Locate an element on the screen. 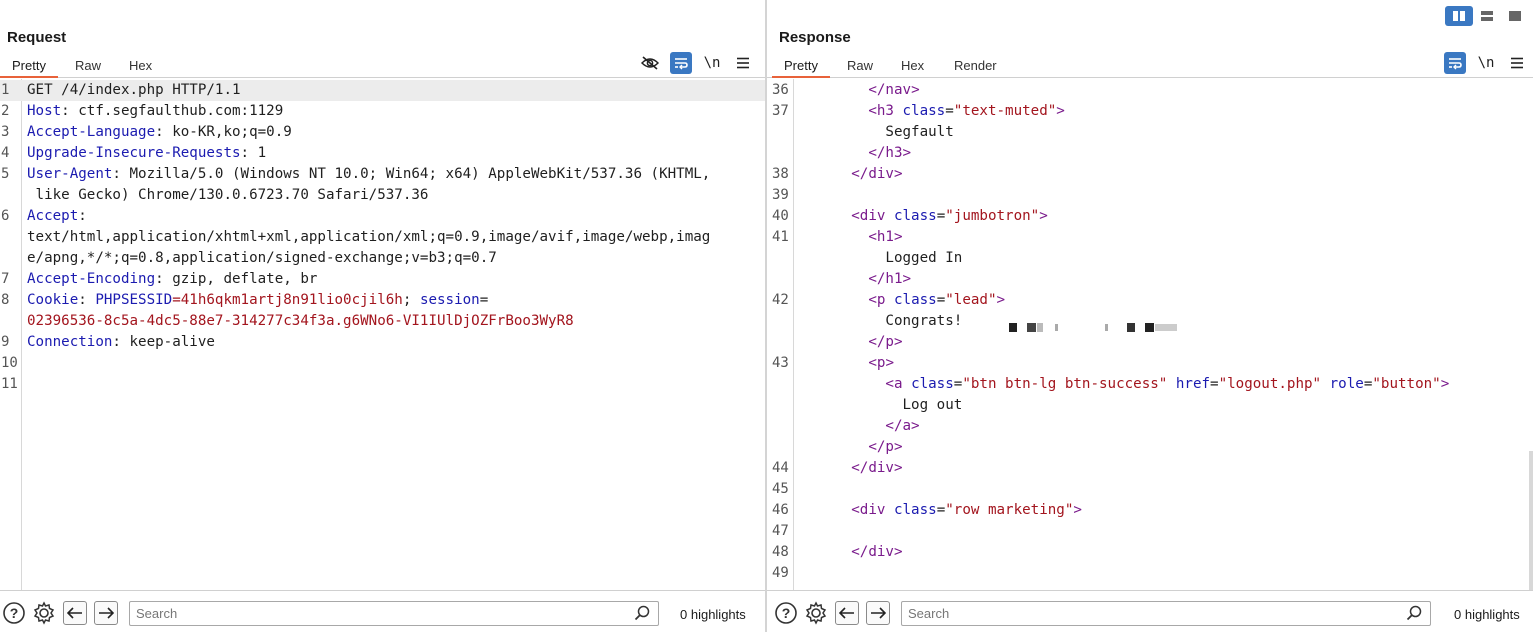 This screenshot has width=1533, height=632. line-number: 43 is located at coordinates (780, 363).